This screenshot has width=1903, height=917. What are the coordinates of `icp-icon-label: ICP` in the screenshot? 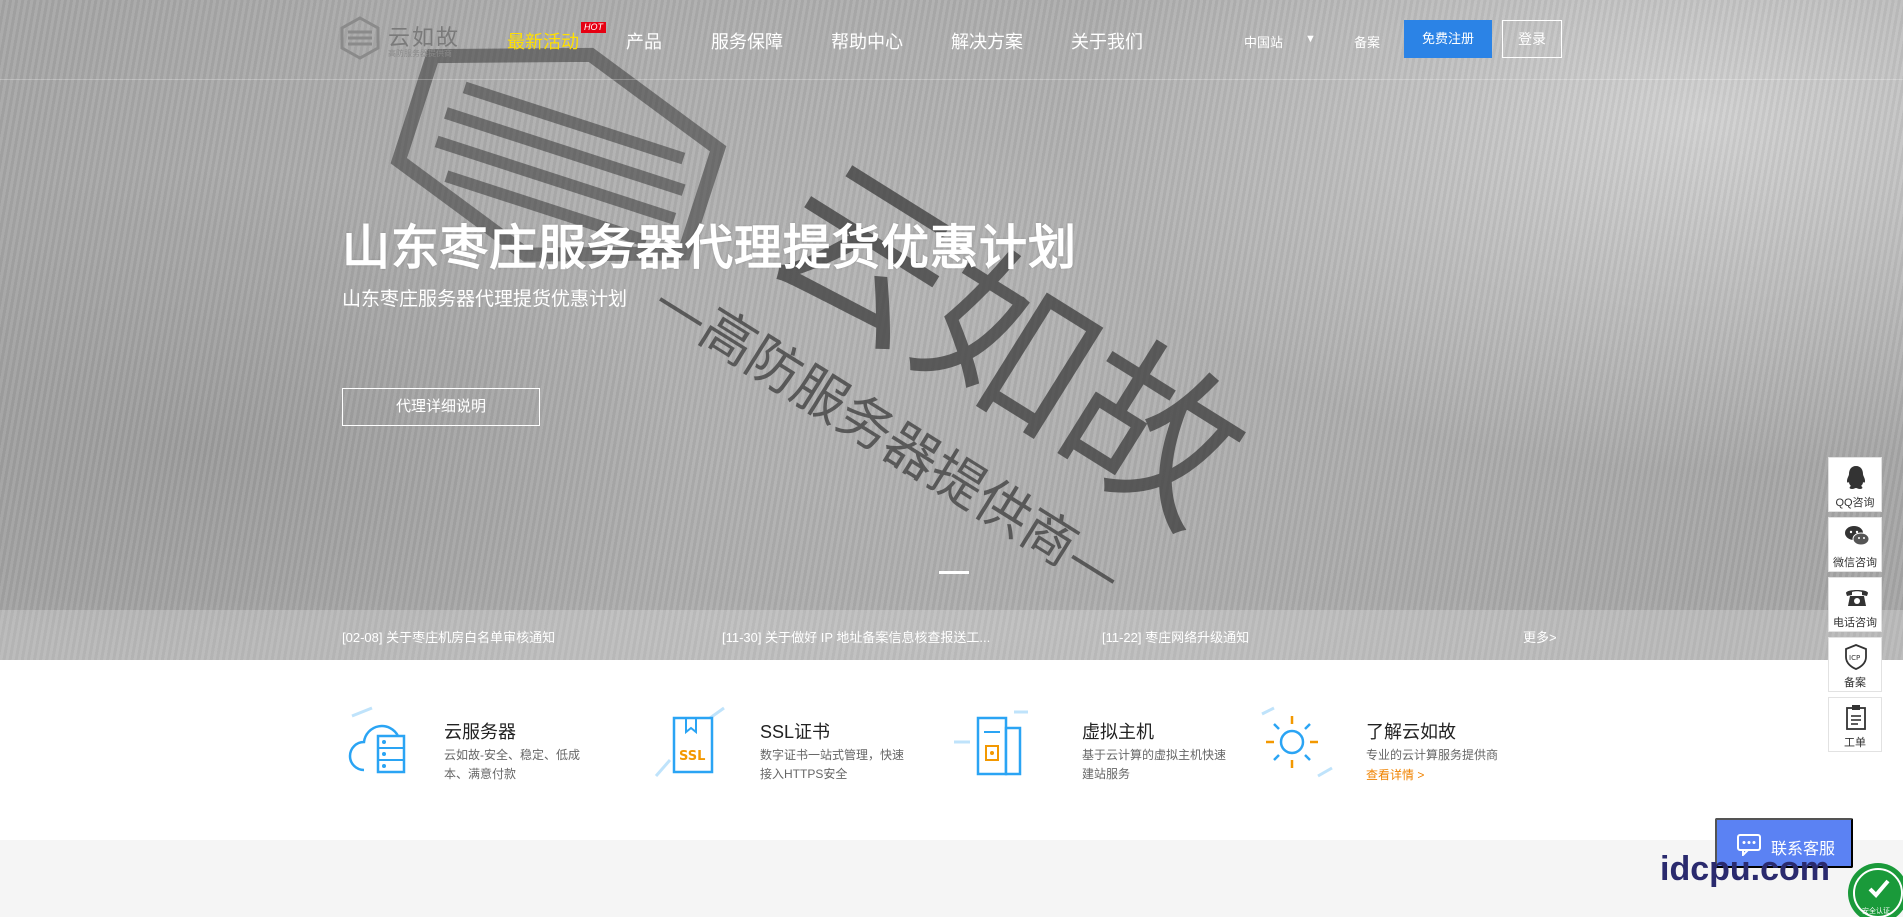 It's located at (1854, 658).